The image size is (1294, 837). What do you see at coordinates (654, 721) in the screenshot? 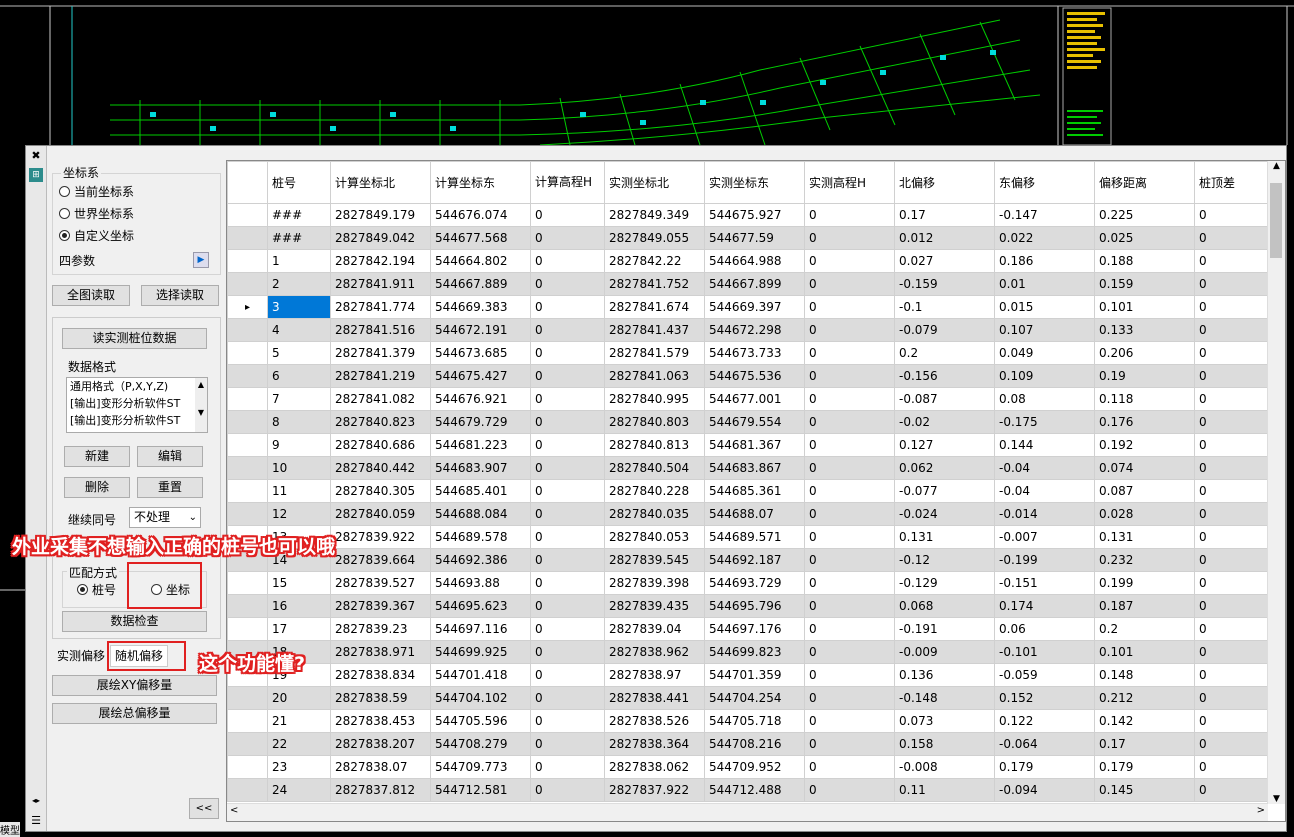
I see `table-cell: 2827838.526` at bounding box center [654, 721].